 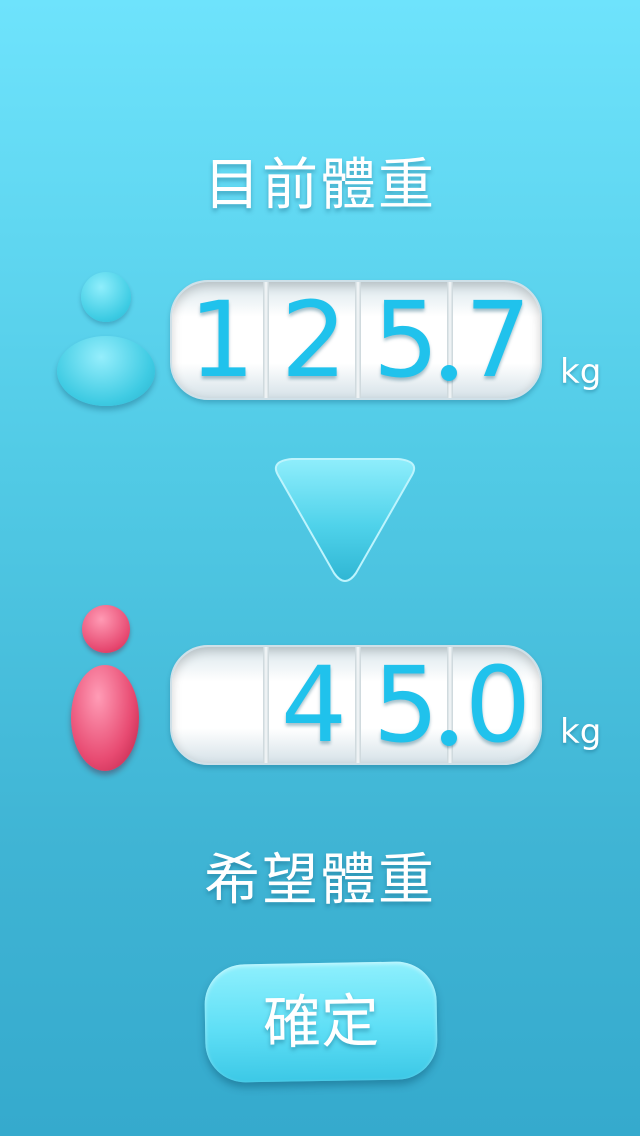 What do you see at coordinates (320, 880) in the screenshot?
I see `target-weight-title: 希望體重` at bounding box center [320, 880].